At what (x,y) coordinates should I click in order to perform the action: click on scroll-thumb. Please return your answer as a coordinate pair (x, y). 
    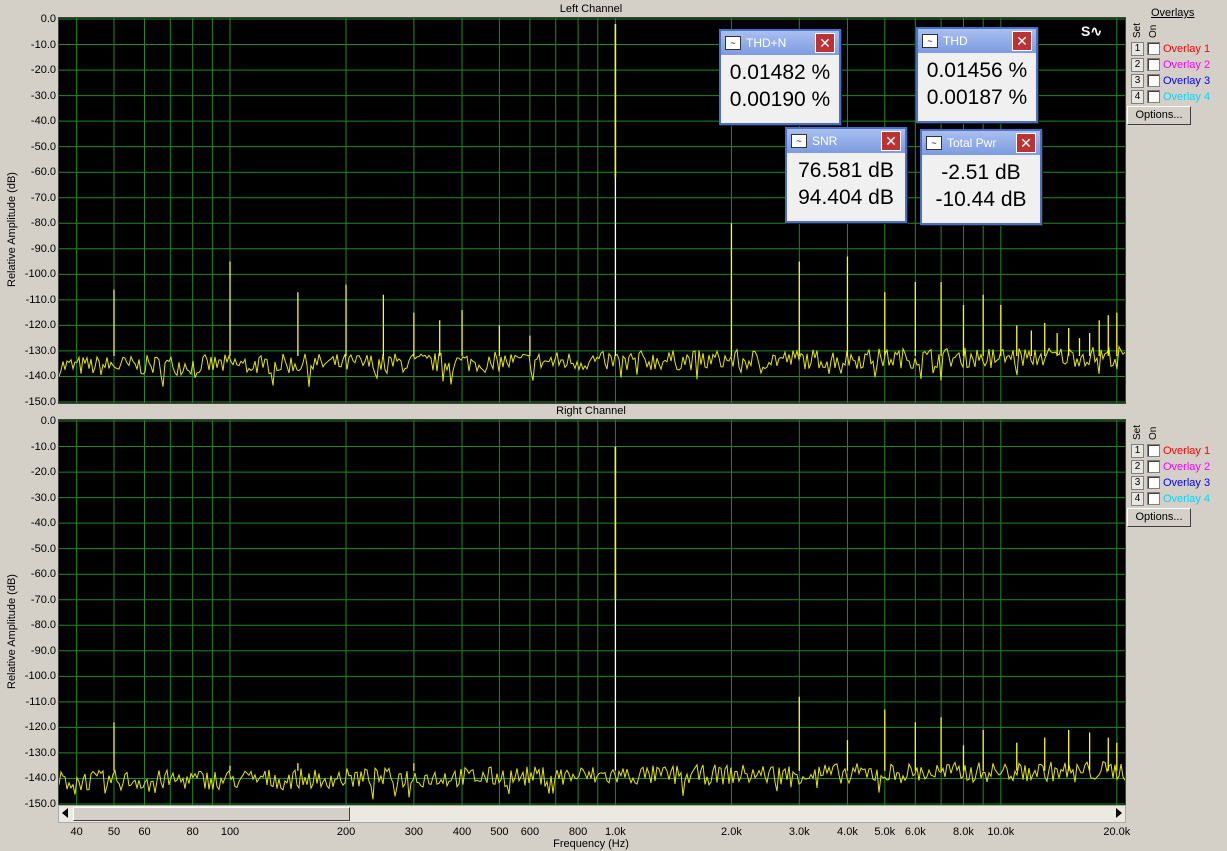
    Looking at the image, I should click on (211, 814).